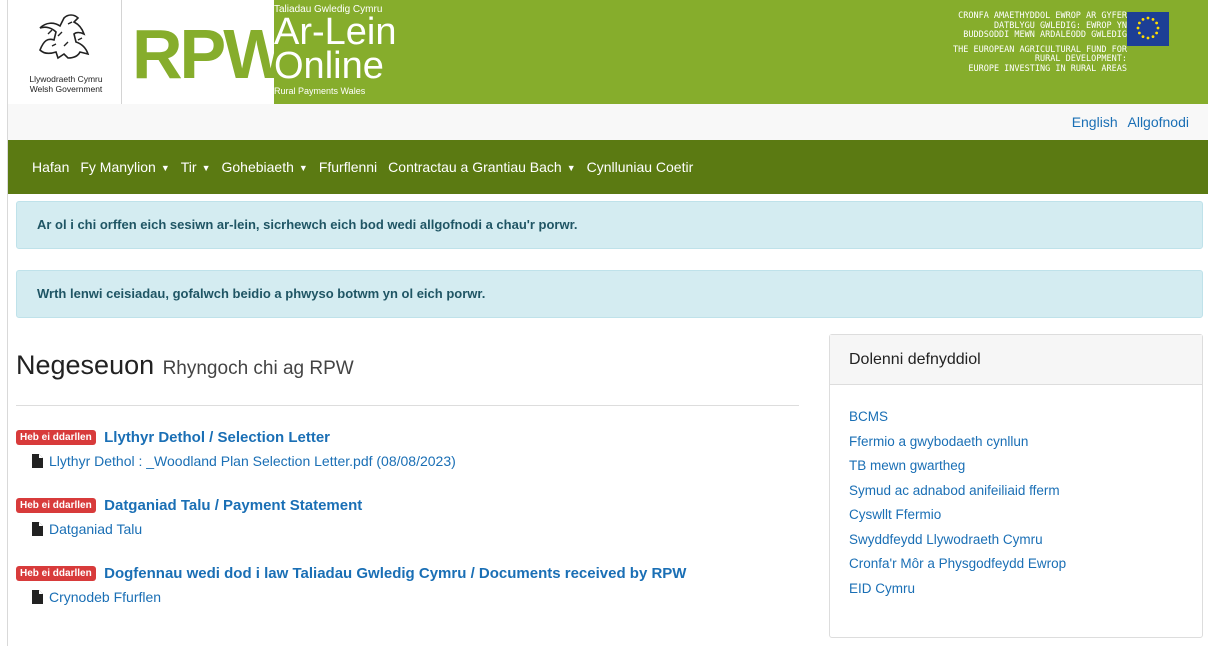  Describe the element at coordinates (217, 437) in the screenshot. I see `message-title-link: Llythyr Dethol / Selection Letter` at that location.